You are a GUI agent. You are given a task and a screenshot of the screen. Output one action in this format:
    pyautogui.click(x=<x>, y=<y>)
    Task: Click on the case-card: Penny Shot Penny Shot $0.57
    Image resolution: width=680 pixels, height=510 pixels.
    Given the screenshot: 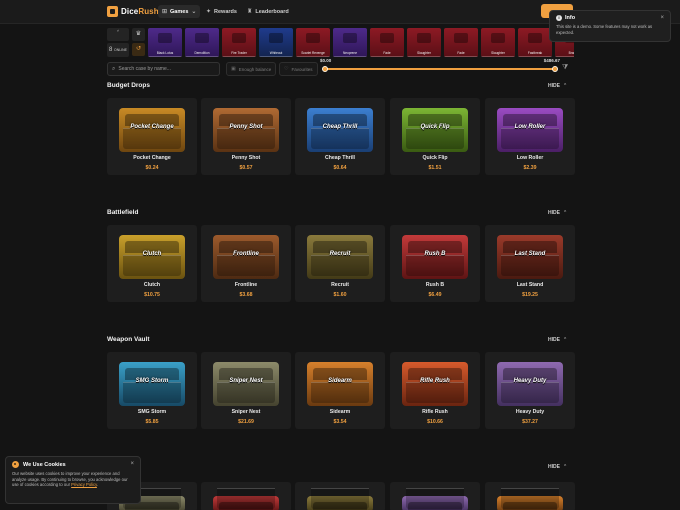 What is the action you would take?
    pyautogui.click(x=246, y=136)
    